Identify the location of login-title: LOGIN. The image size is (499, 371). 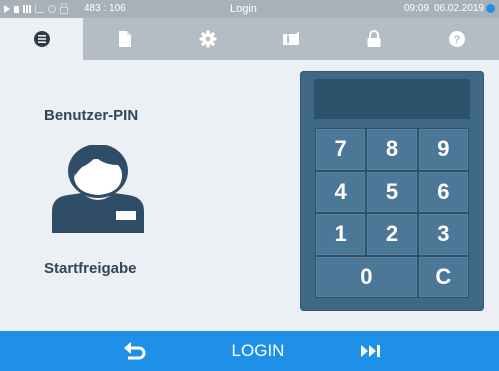
(258, 350).